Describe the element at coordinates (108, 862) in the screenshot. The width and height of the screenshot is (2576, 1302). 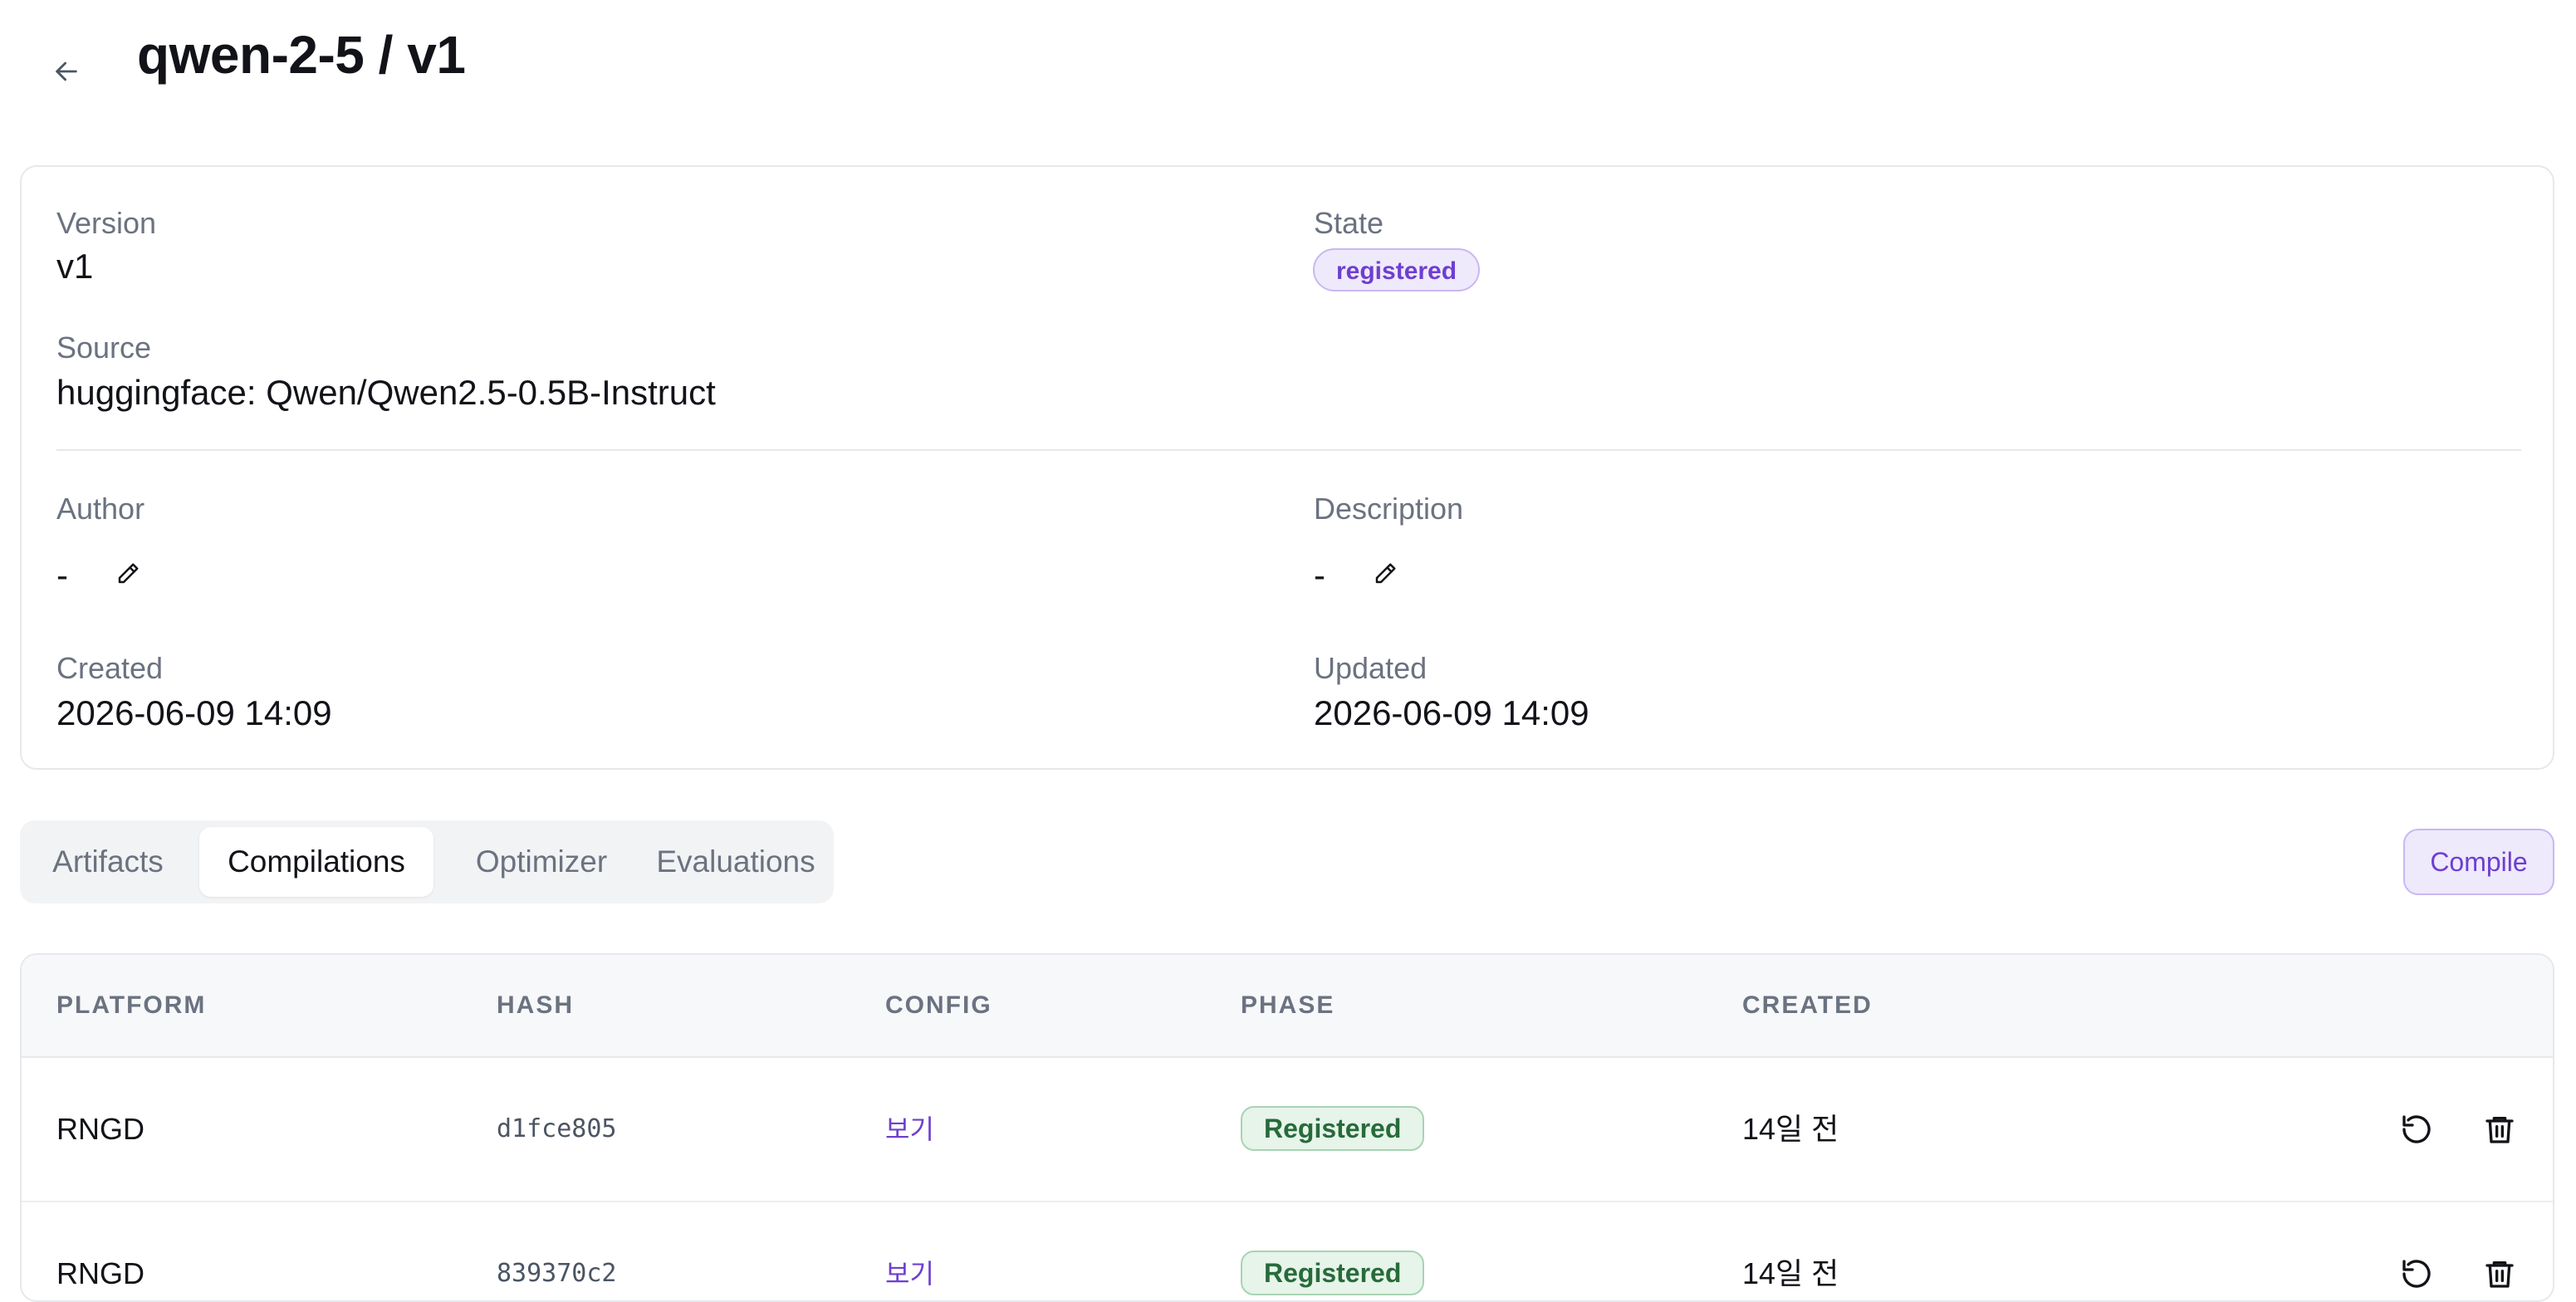
I see `tab-artifacts: Artifacts` at that location.